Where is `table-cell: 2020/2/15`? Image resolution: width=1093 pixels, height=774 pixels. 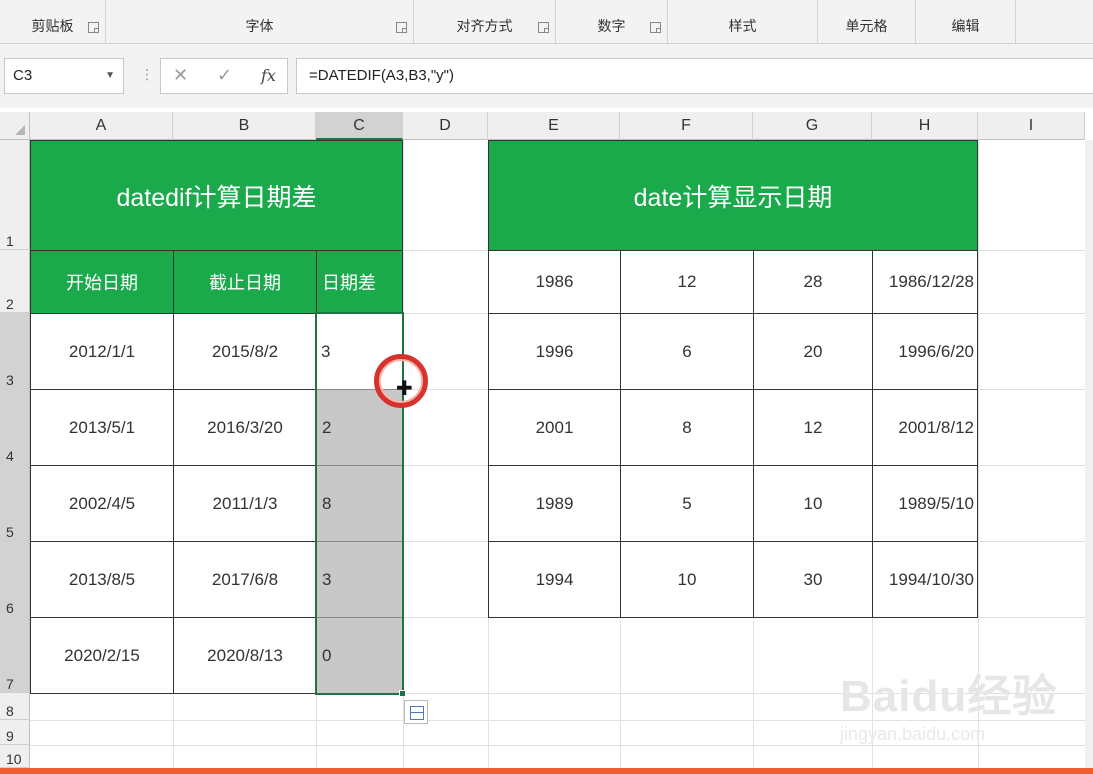 table-cell: 2020/2/15 is located at coordinates (102, 655).